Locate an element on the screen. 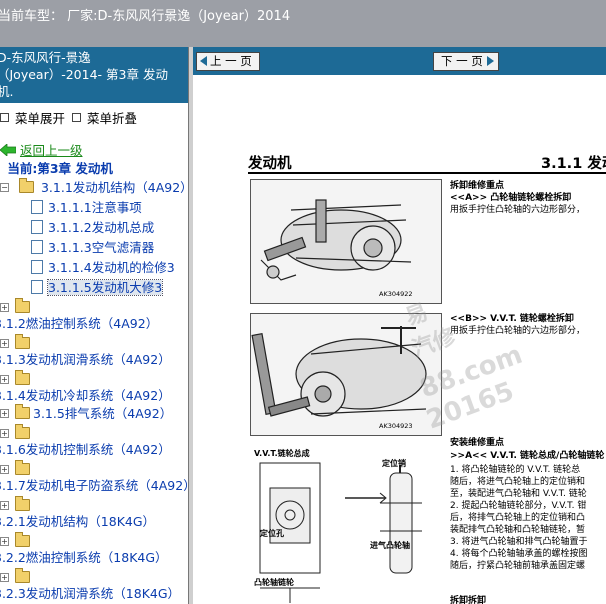  tree-item-label: 3.1.2燃油控制系统（4A92） is located at coordinates (79, 323).